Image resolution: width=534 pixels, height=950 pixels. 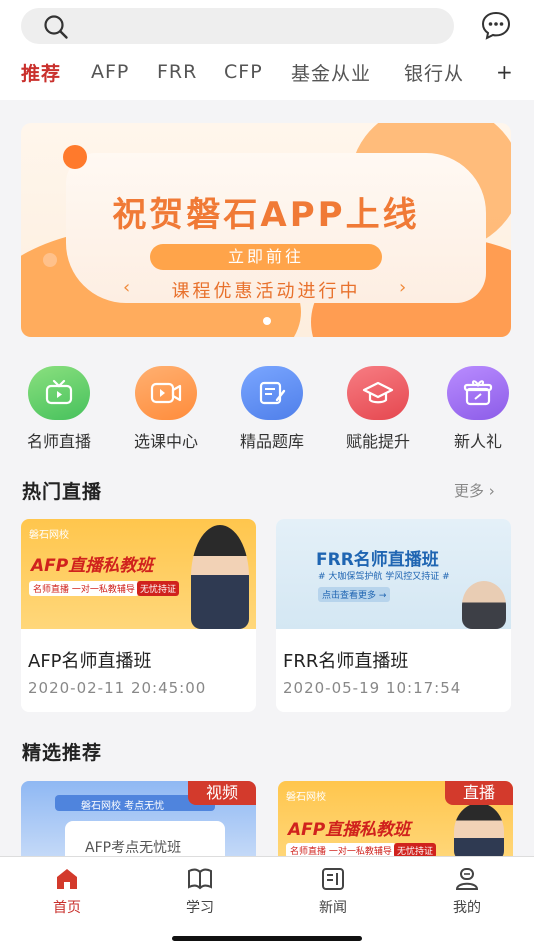 I want to click on category-live: 名师直播, so click(x=59, y=409).